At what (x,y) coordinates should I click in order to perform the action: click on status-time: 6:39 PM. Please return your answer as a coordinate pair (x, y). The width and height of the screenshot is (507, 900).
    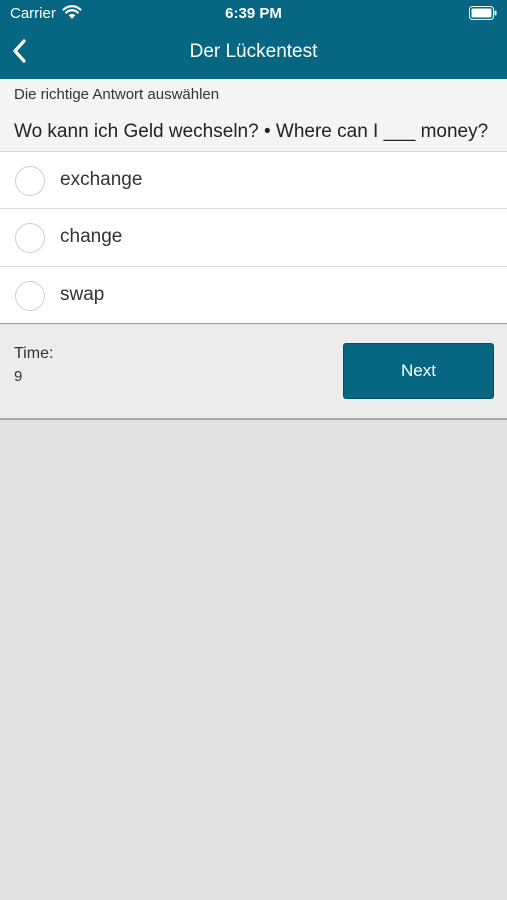
    Looking at the image, I should click on (253, 13).